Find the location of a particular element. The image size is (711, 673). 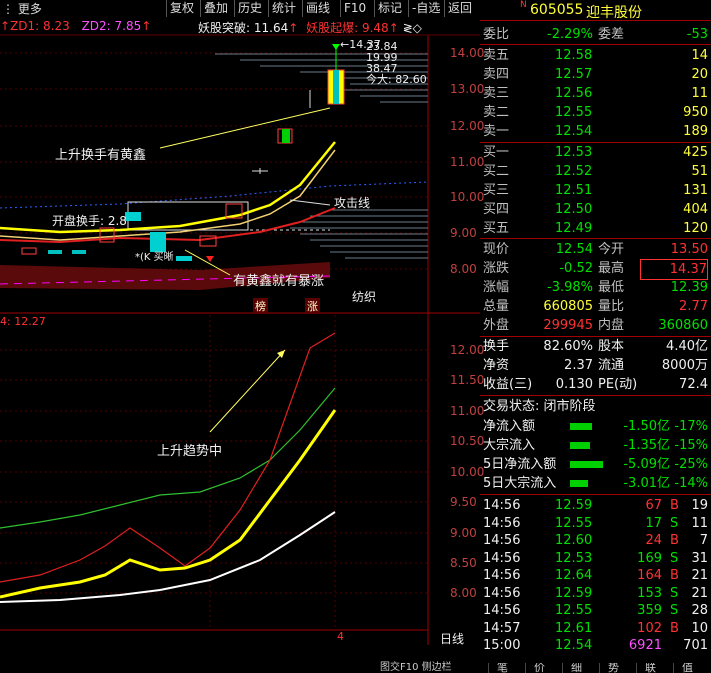

lower-tick: 8.00 is located at coordinates (463, 593).